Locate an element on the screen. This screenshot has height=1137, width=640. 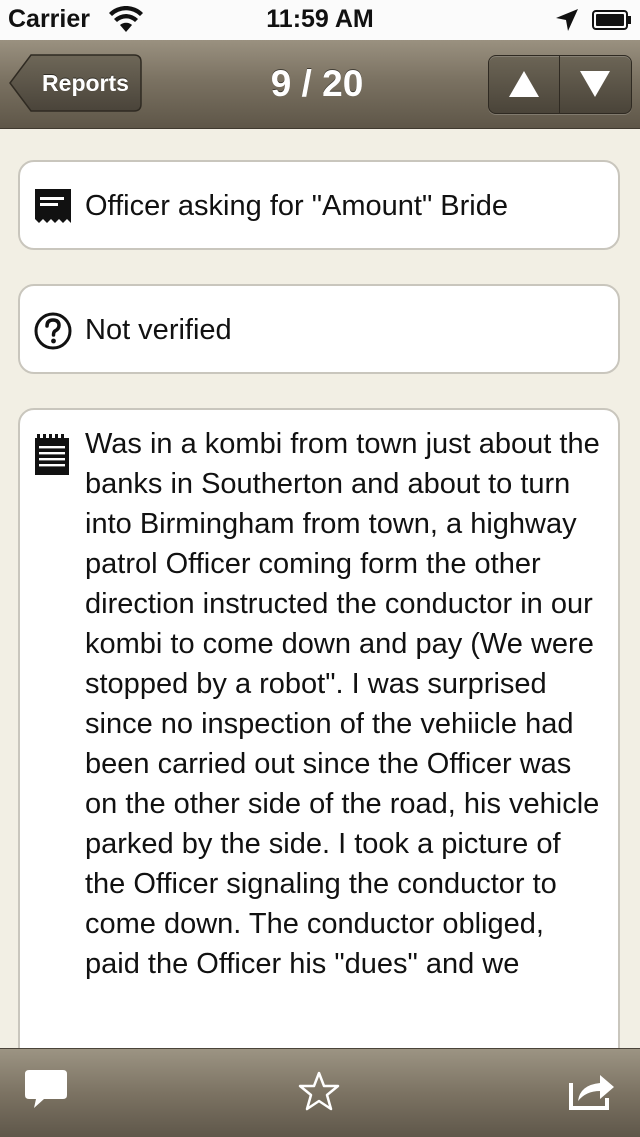
bottom-toolbar is located at coordinates (320, 1092).